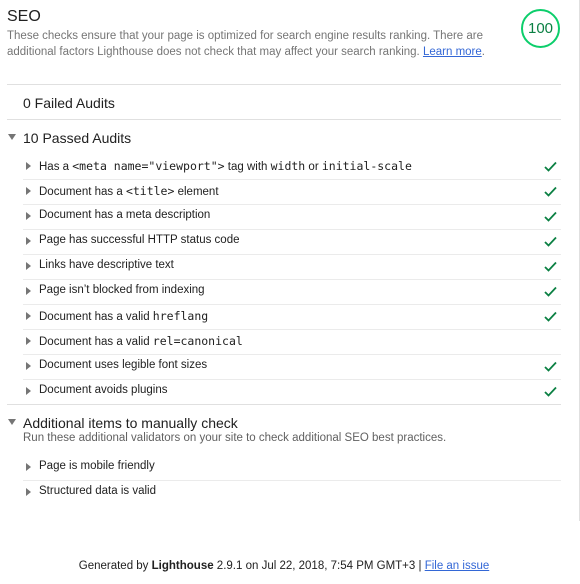  I want to click on audit-title-text: Document has a meta description, so click(125, 215).